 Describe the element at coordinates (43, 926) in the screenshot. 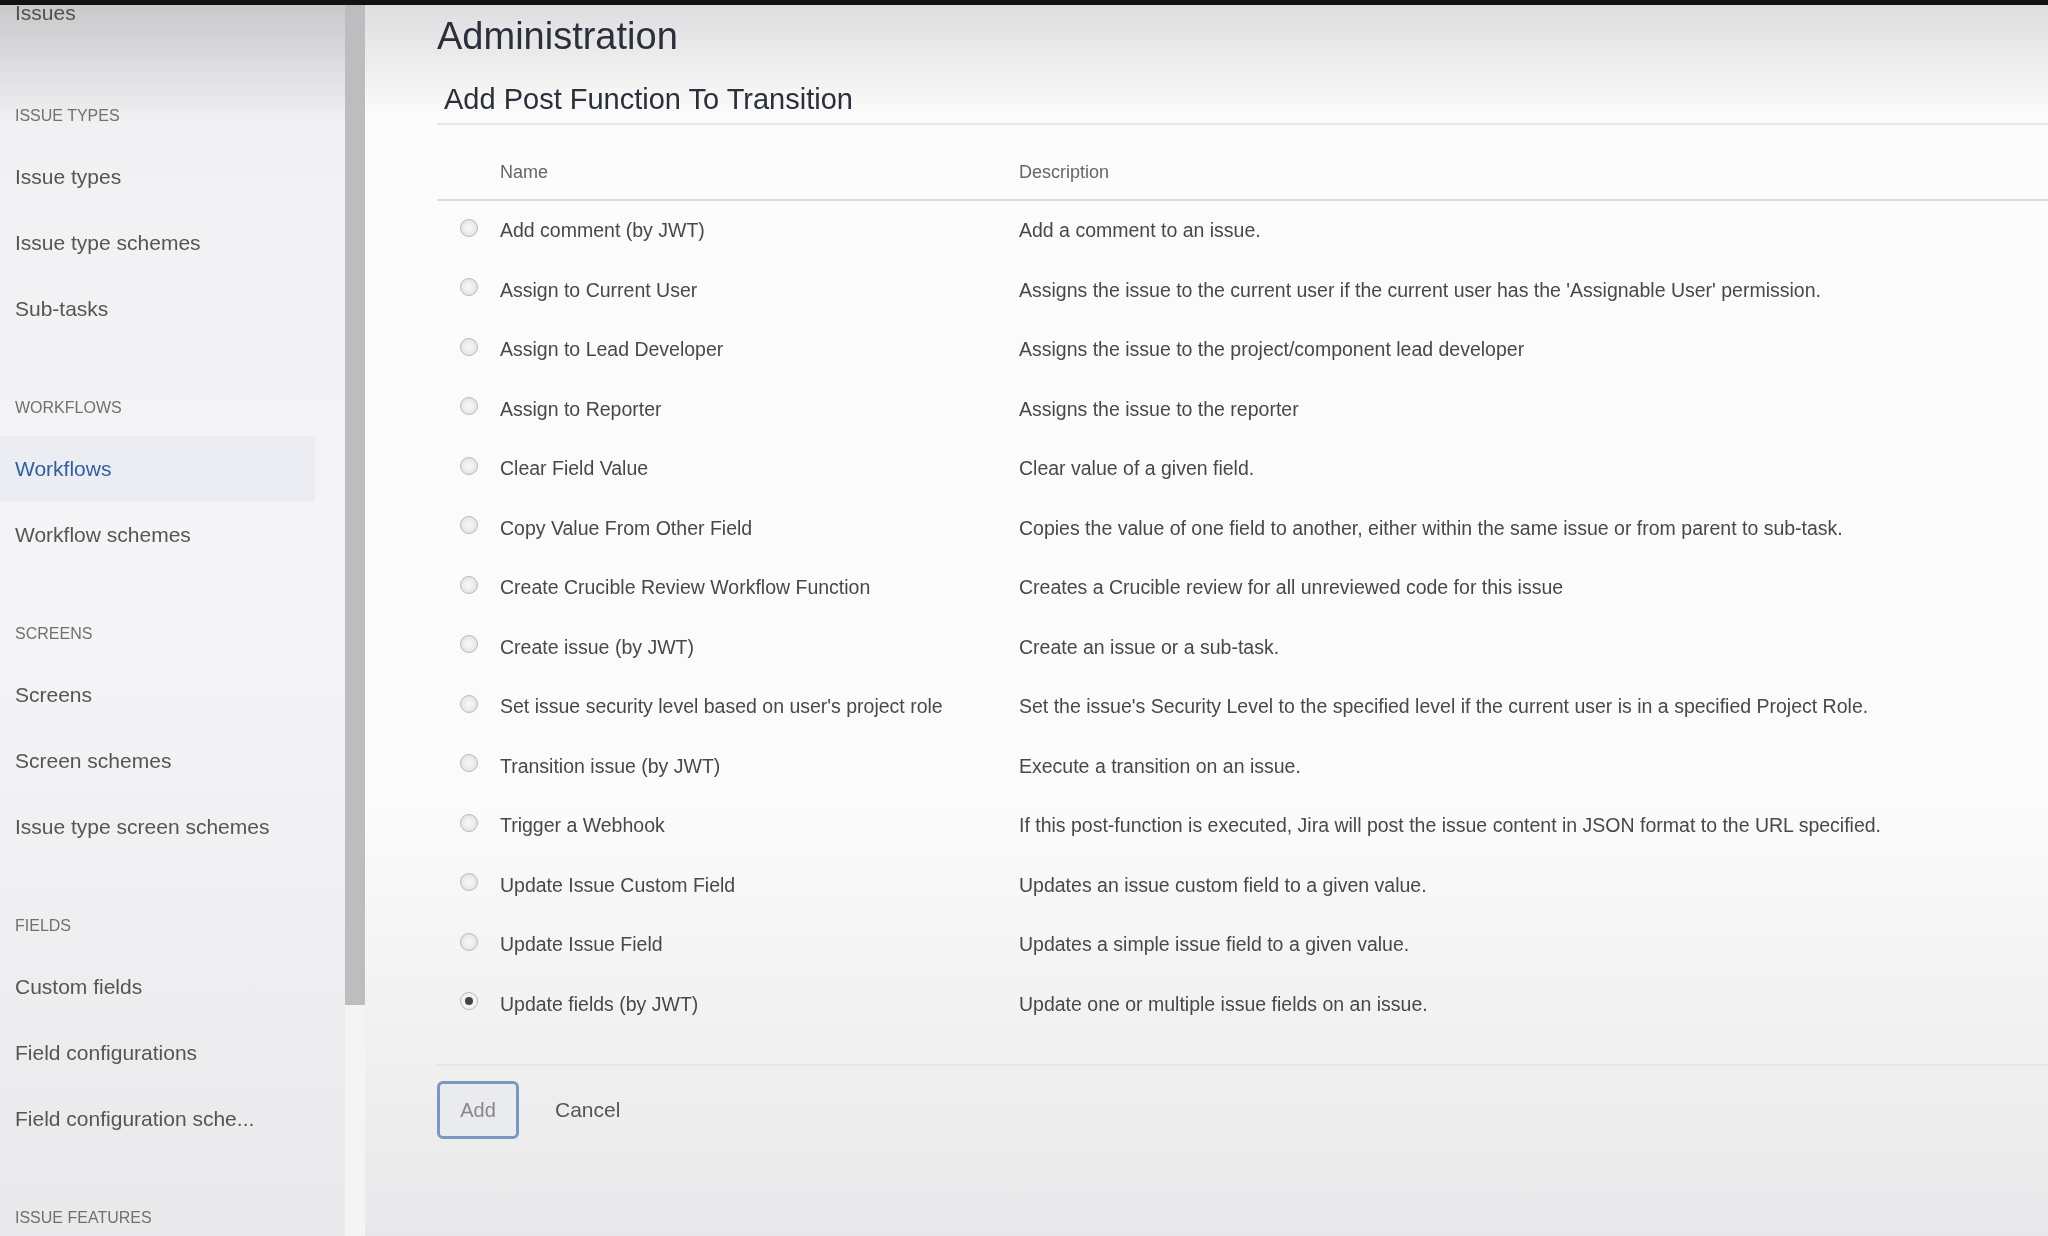

I see `section-heading: FIELDS` at that location.